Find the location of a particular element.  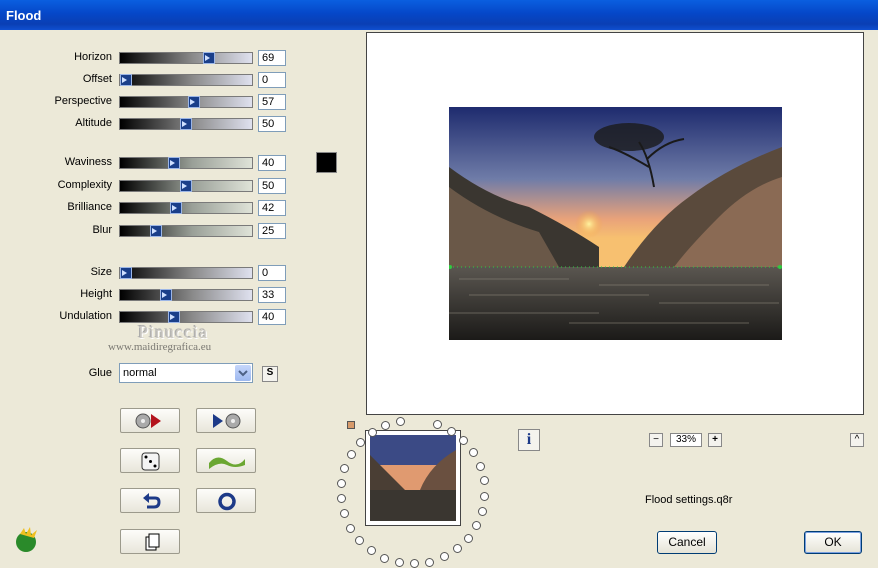

slider-row: Perspective 57 is located at coordinates (150, 102).